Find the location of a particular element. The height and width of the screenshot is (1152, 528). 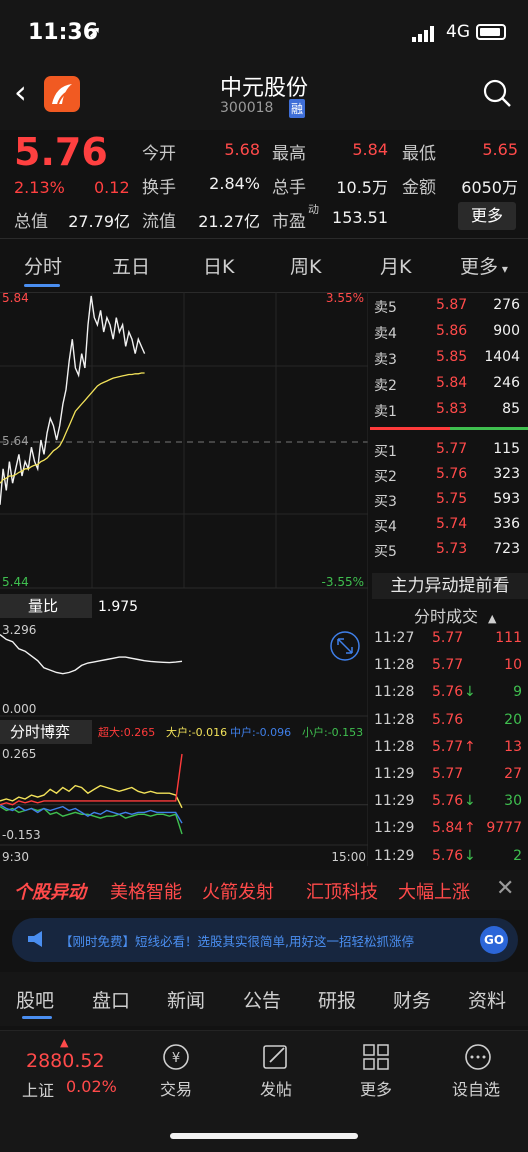

volume-ratio-panel is located at coordinates (91, 654).